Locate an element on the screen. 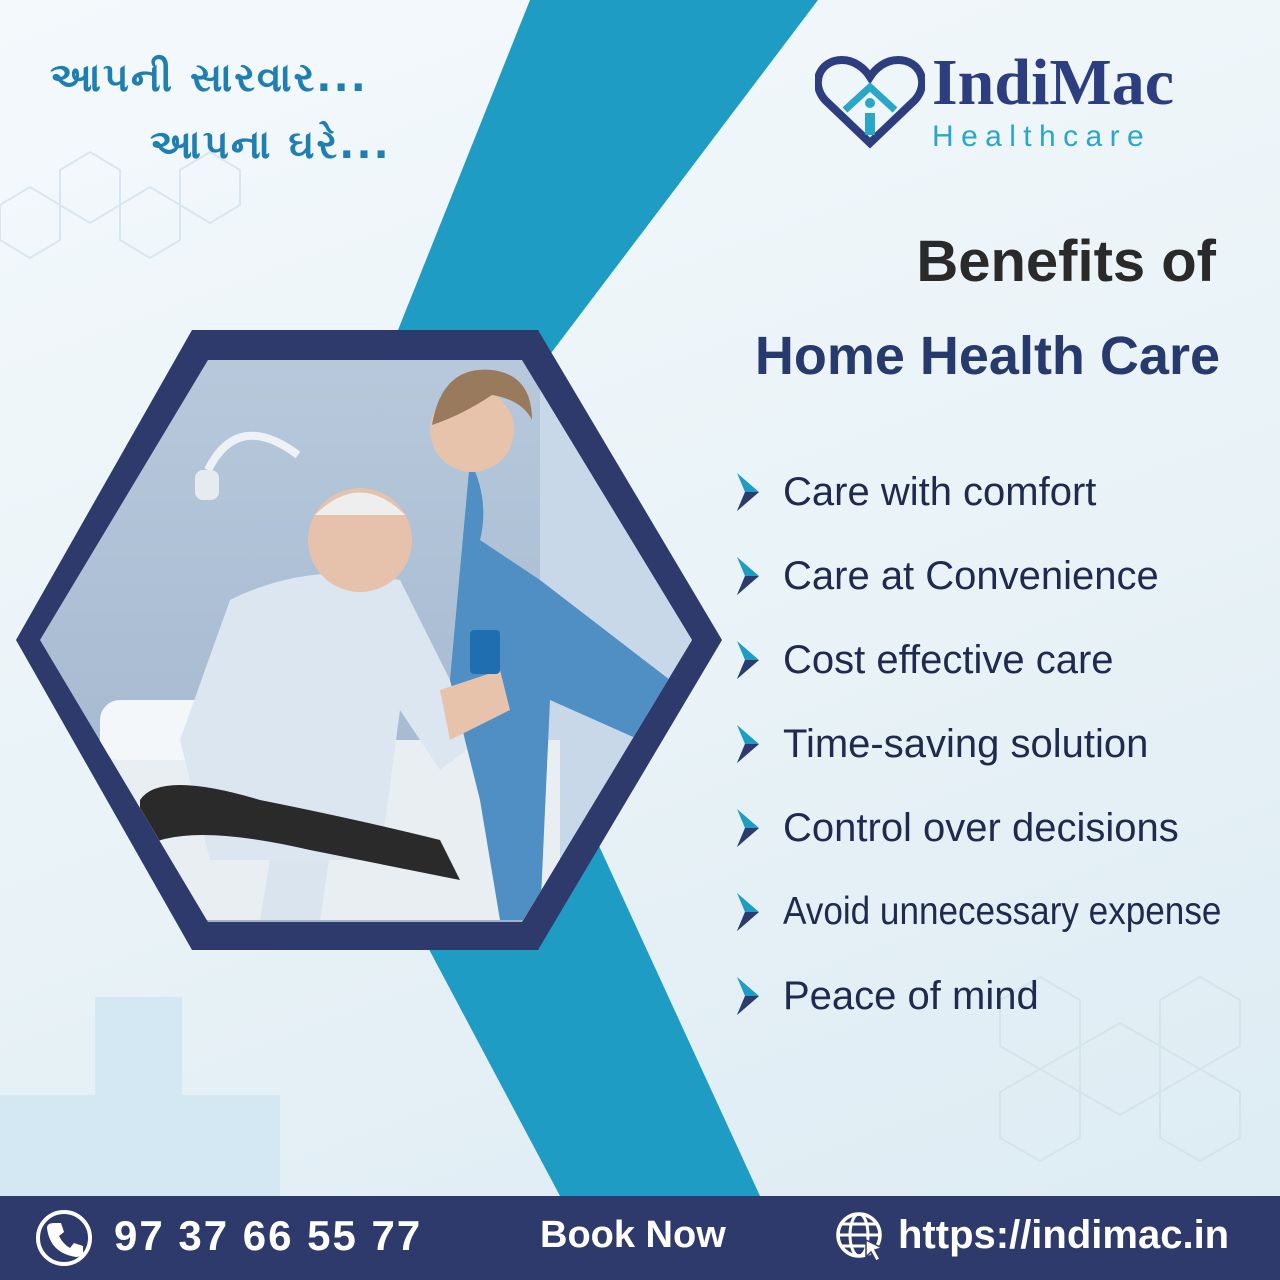  brand-name: IndiMac is located at coordinates (1053, 82).